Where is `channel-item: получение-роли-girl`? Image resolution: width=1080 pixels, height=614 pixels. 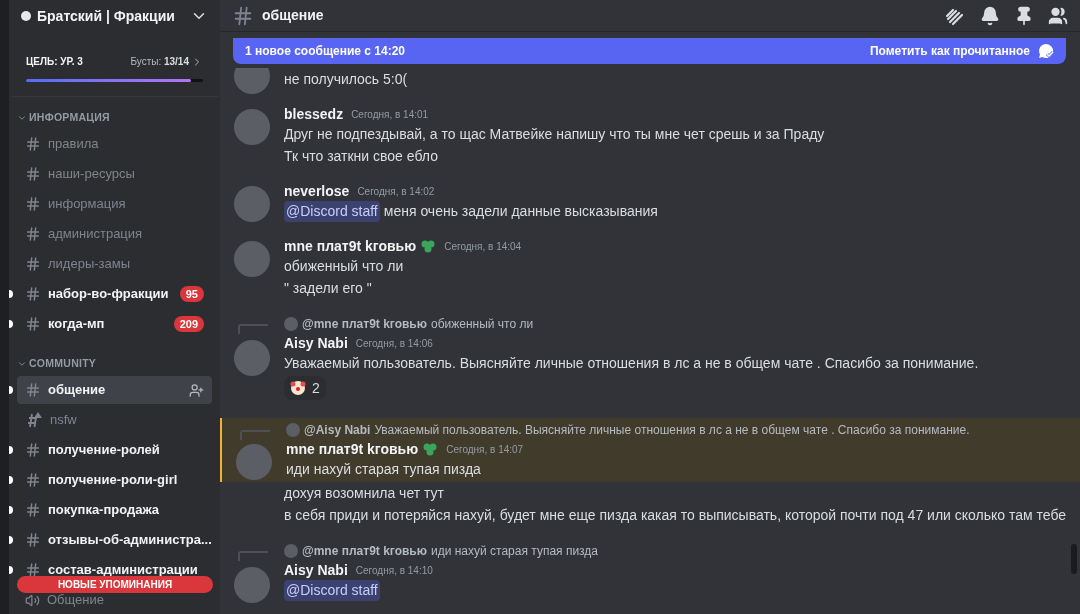
channel-item: получение-роли-girl is located at coordinates (114, 480).